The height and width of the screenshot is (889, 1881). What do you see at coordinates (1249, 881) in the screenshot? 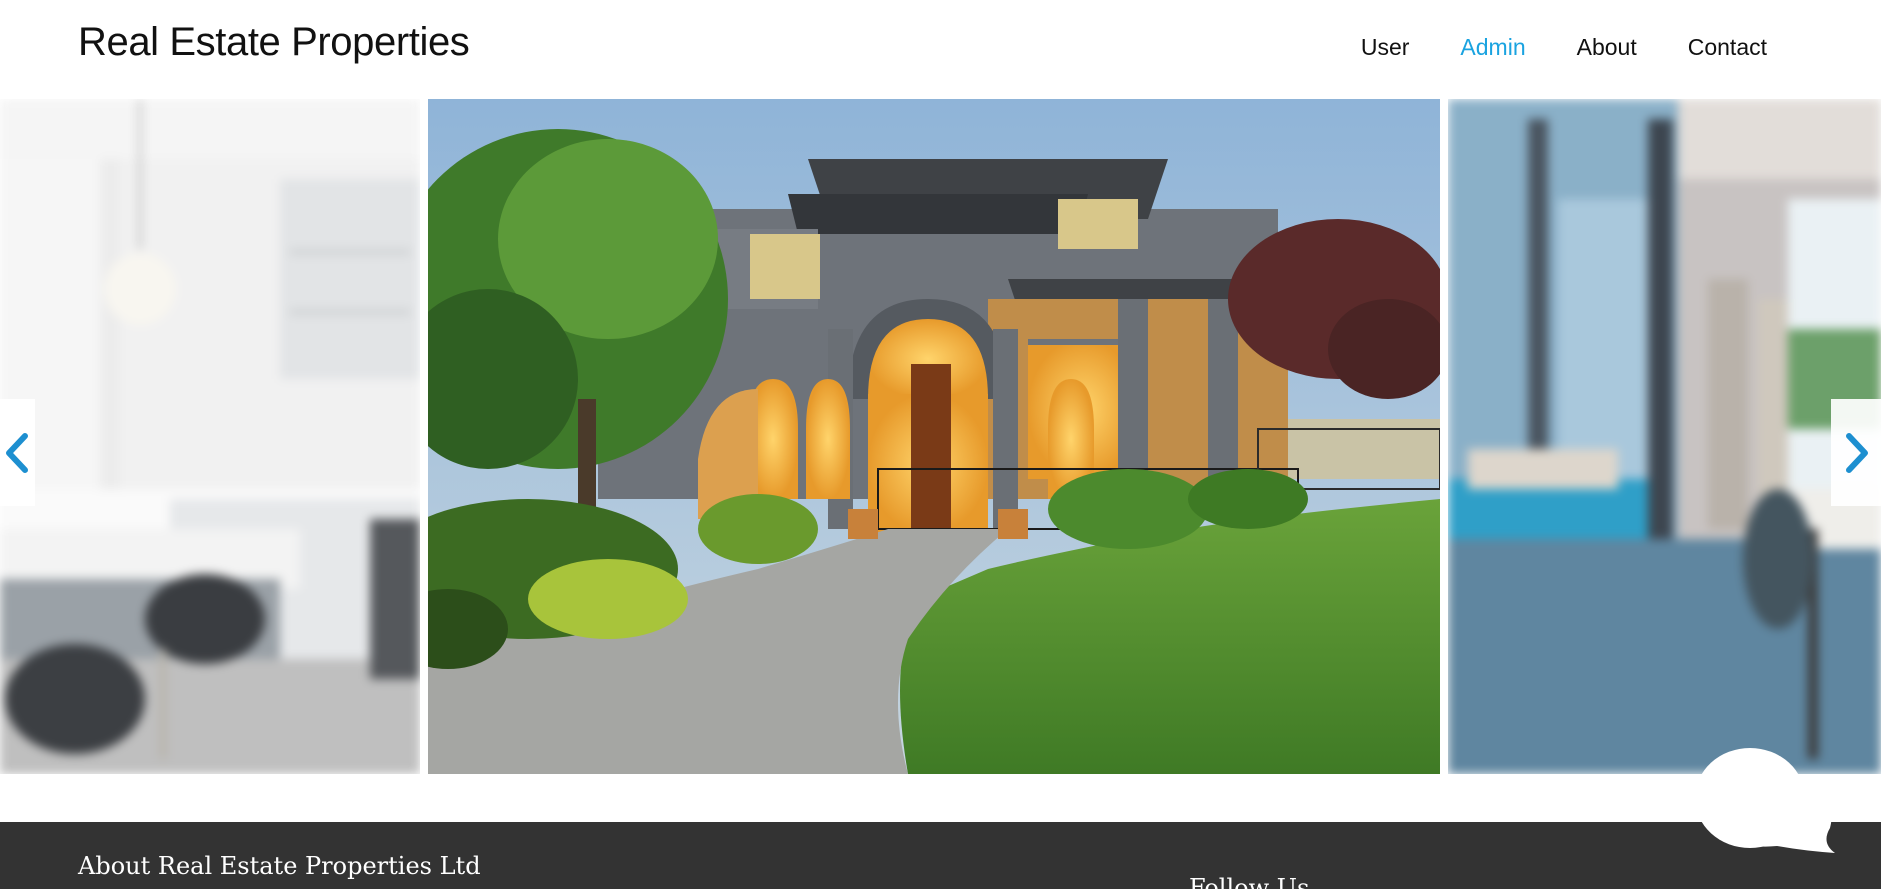
I see `footer-follow-heading: Follow Us` at bounding box center [1249, 881].